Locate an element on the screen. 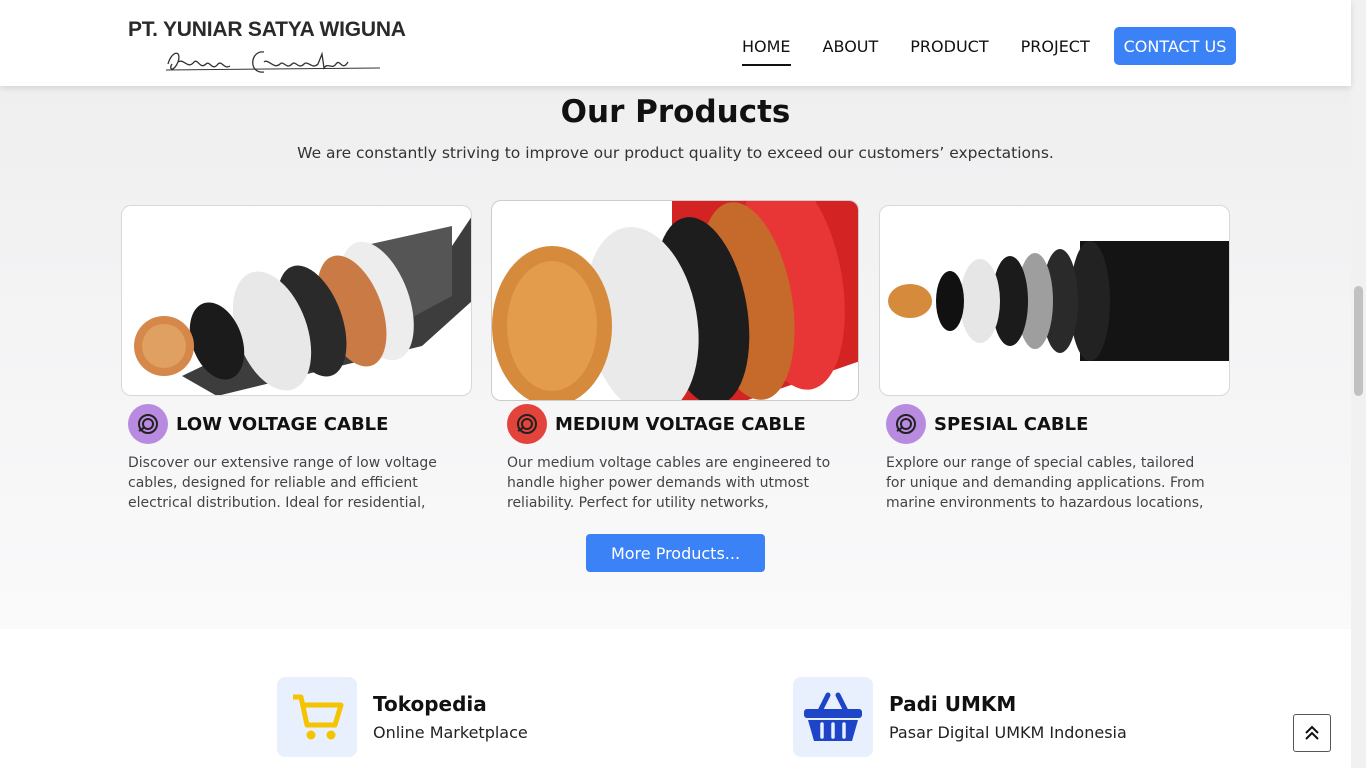 Image resolution: width=1366 pixels, height=768 pixels. medium-voltage-cable-image is located at coordinates (675, 300).